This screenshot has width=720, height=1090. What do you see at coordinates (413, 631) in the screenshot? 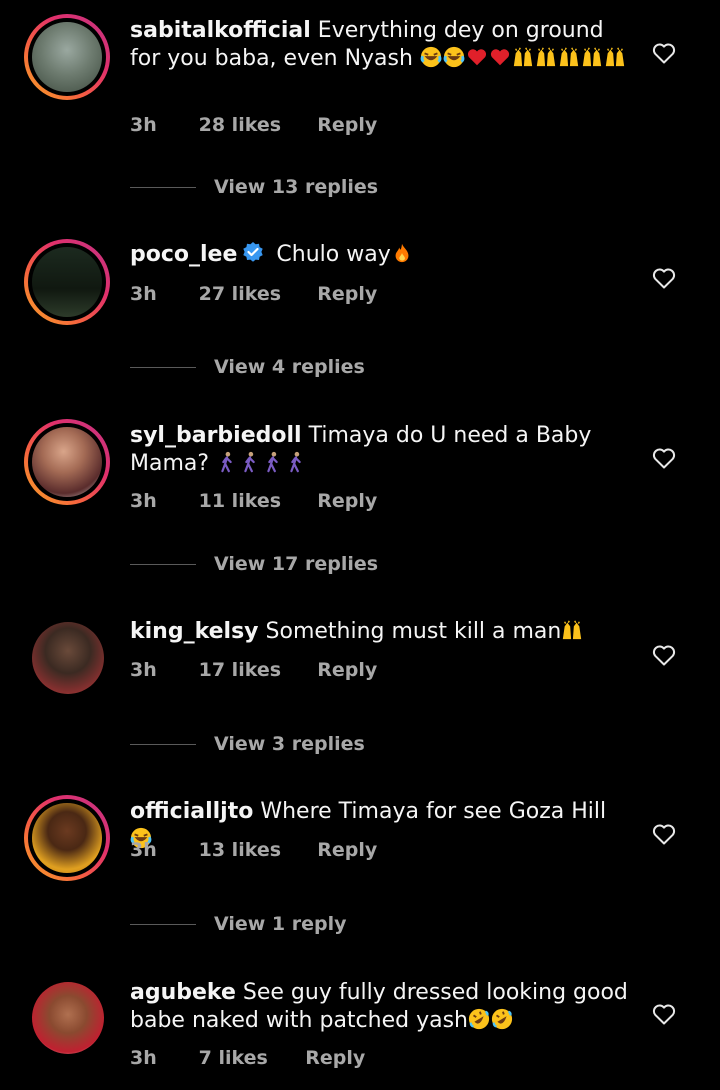
I see `comment-body: Something must kill a man` at bounding box center [413, 631].